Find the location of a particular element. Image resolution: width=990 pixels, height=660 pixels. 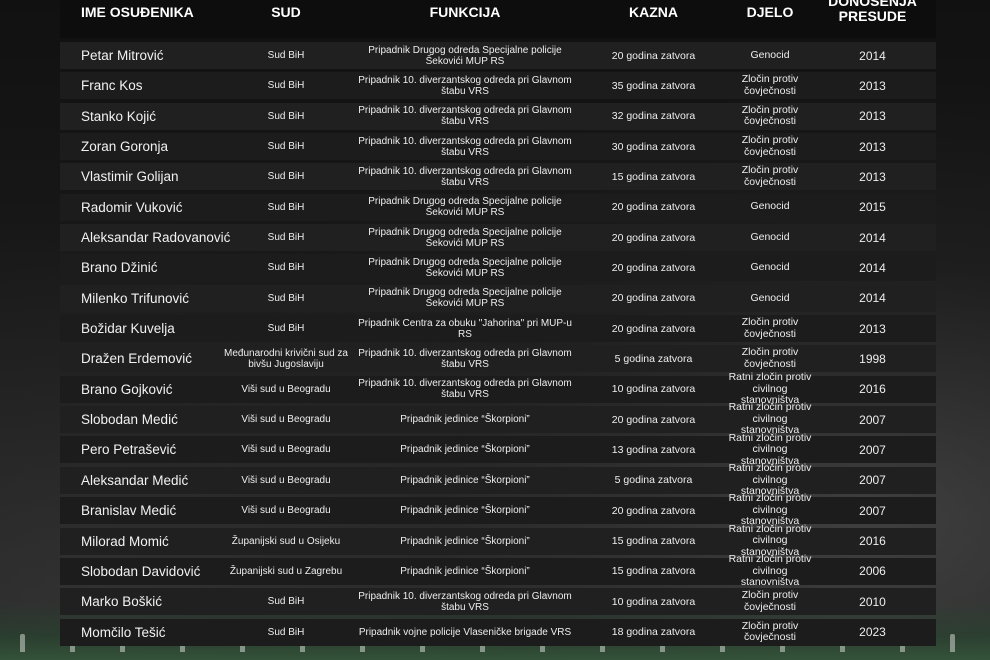

cell-sentence: 35 godina zatvora is located at coordinates (653, 85).